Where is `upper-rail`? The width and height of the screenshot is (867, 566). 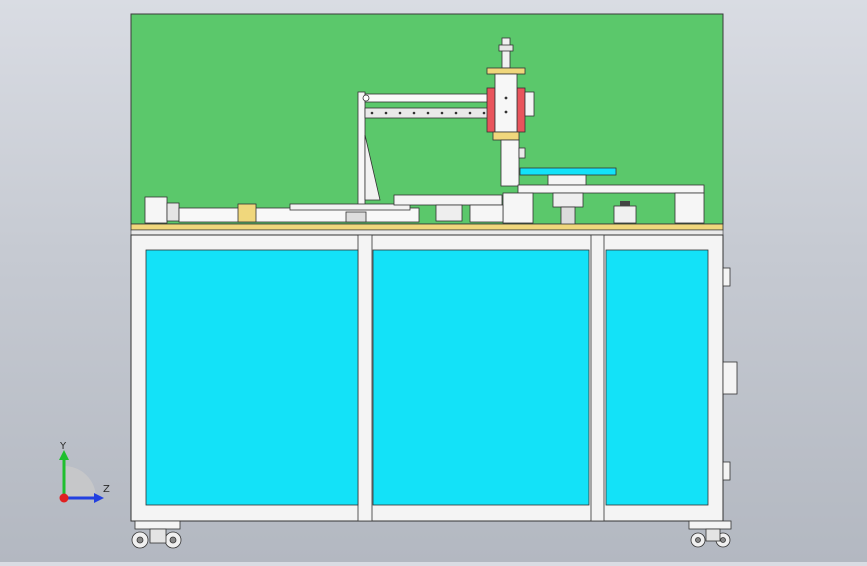 upper-rail is located at coordinates (448, 200).